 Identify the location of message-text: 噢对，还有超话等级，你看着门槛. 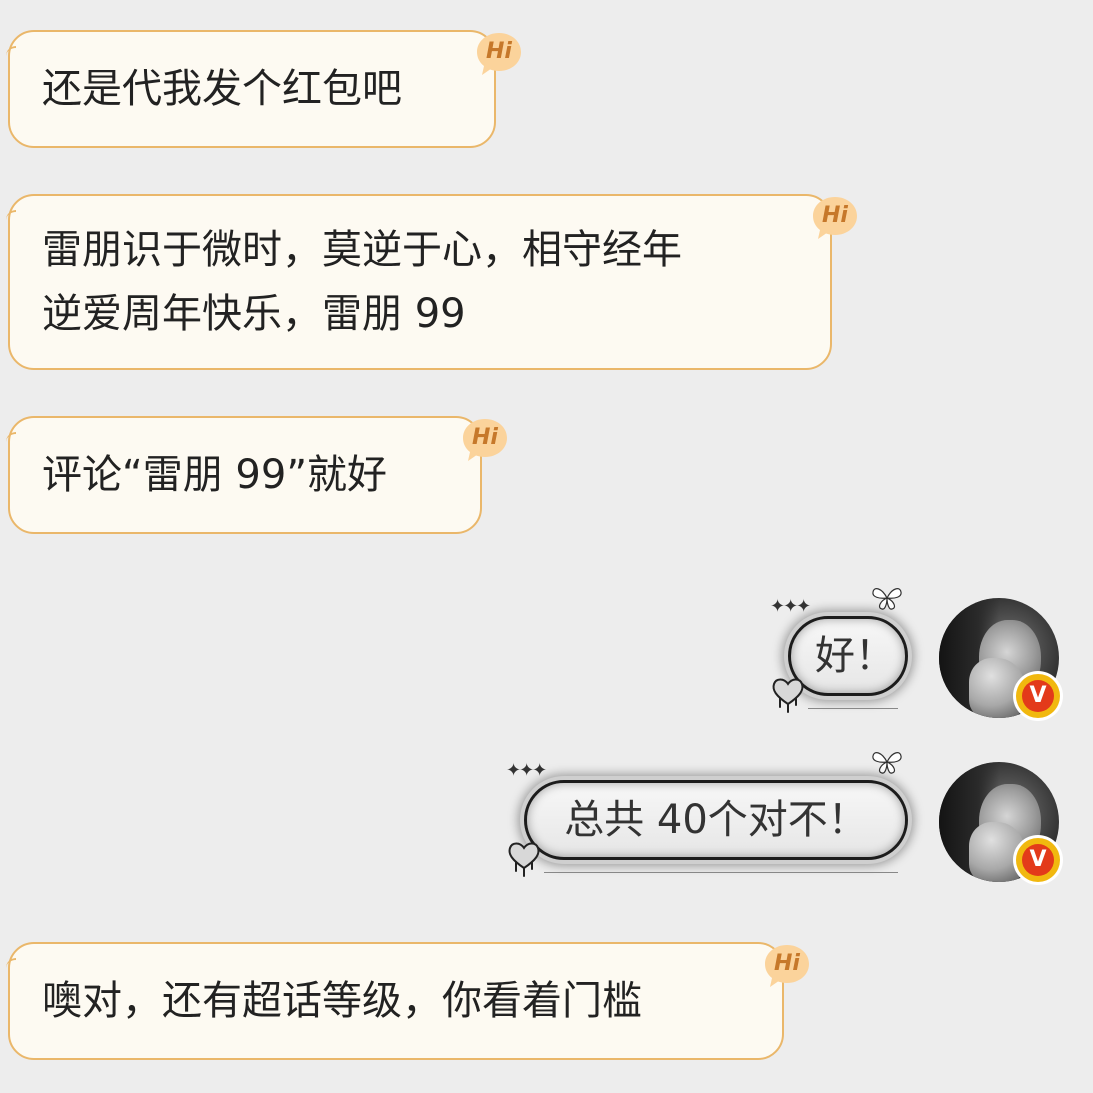
(342, 1001).